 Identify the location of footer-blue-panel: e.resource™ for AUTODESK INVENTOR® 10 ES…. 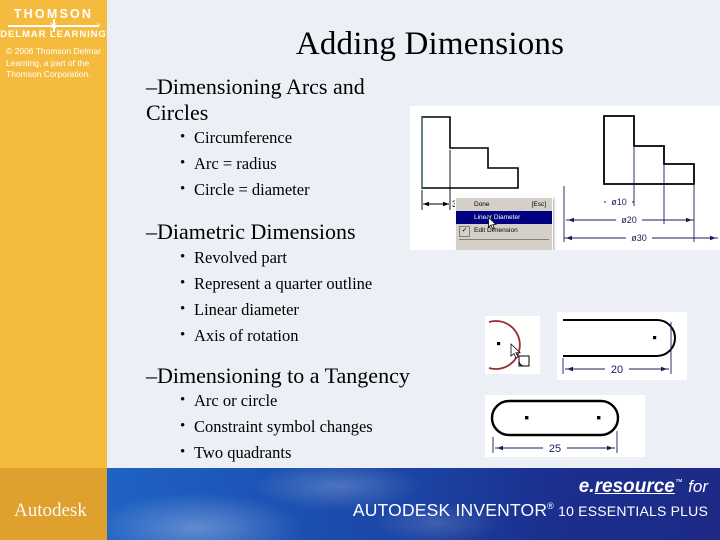
(413, 504).